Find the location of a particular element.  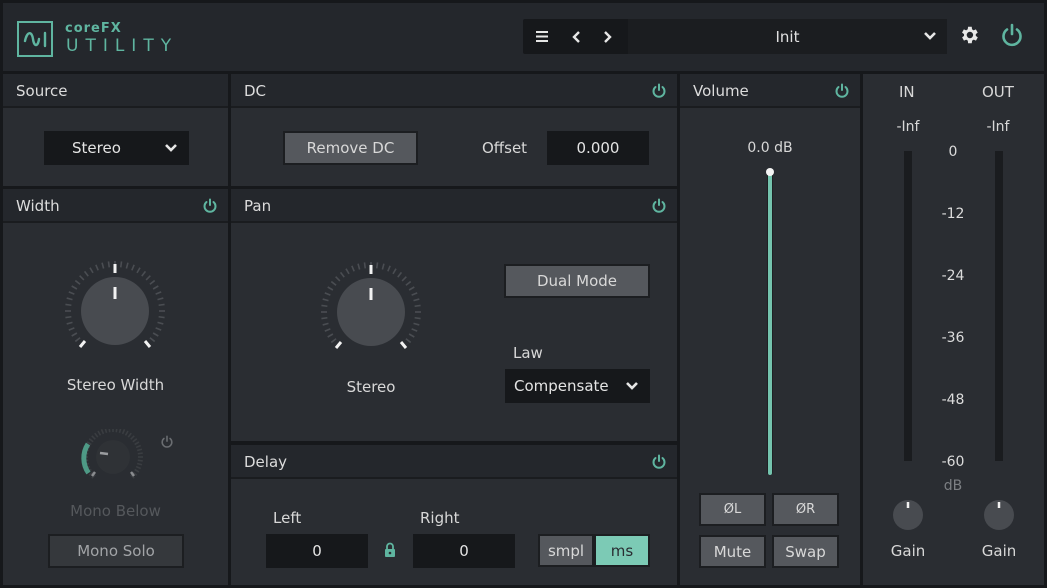

mono-solo-button: Mono Solo is located at coordinates (116, 551).